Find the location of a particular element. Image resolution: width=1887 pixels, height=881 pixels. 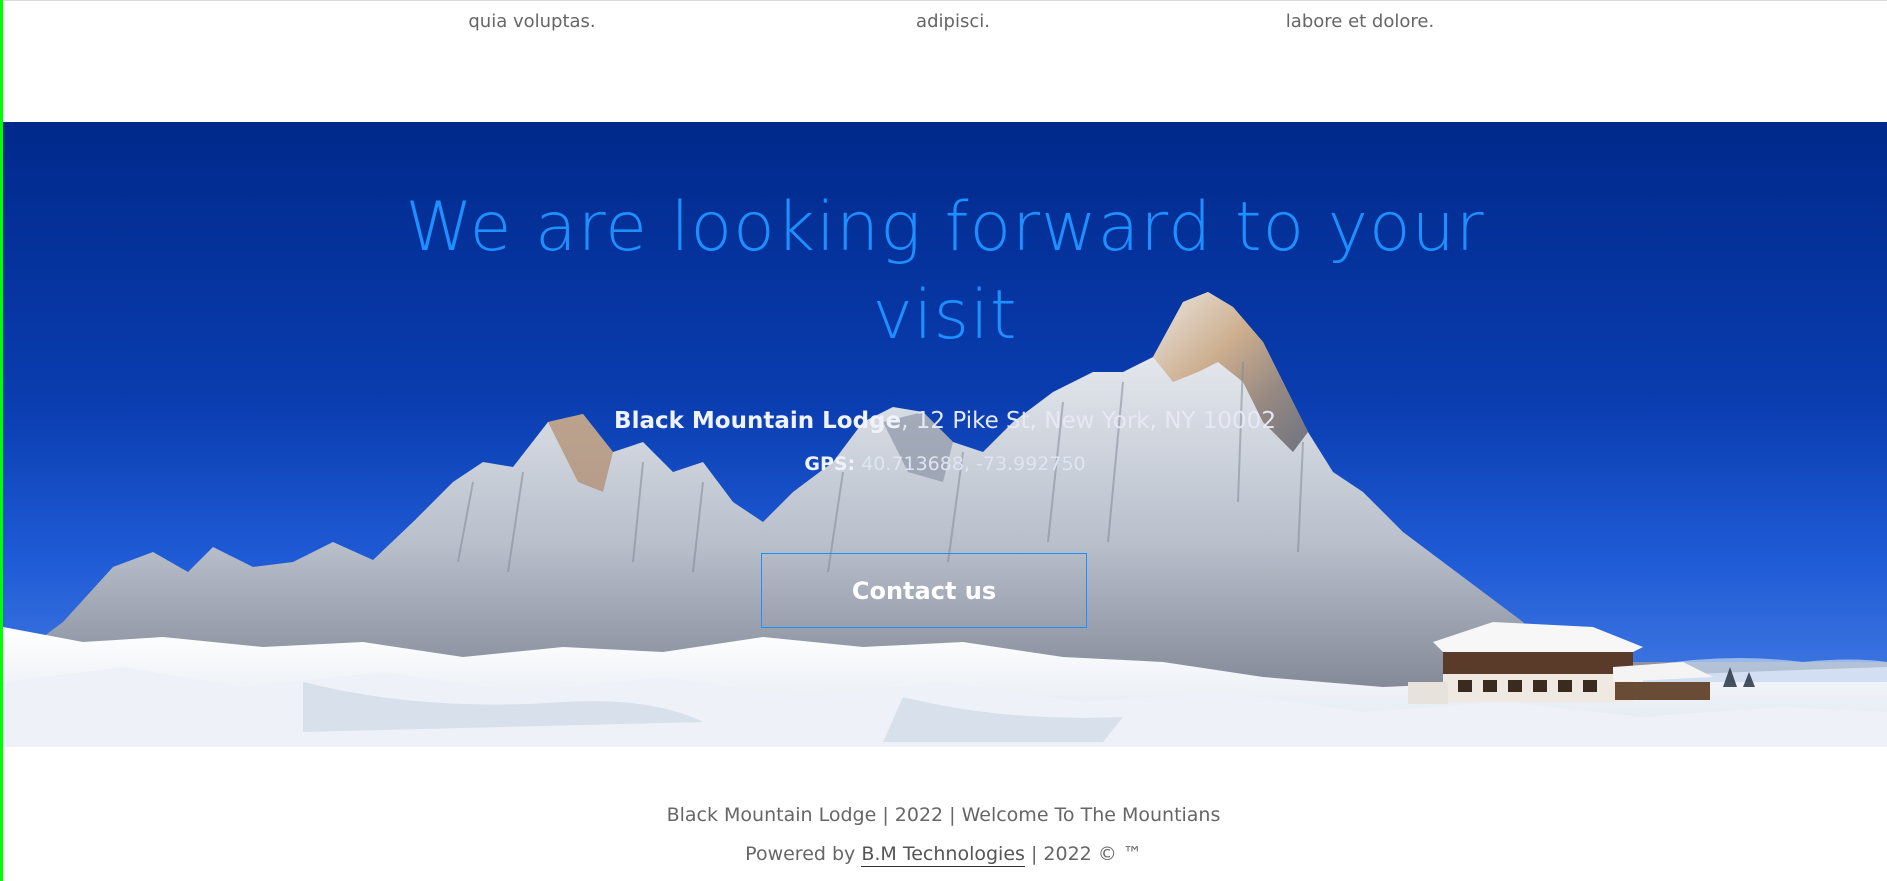

copyright-text: | 2022 © ™ is located at coordinates (1083, 854).